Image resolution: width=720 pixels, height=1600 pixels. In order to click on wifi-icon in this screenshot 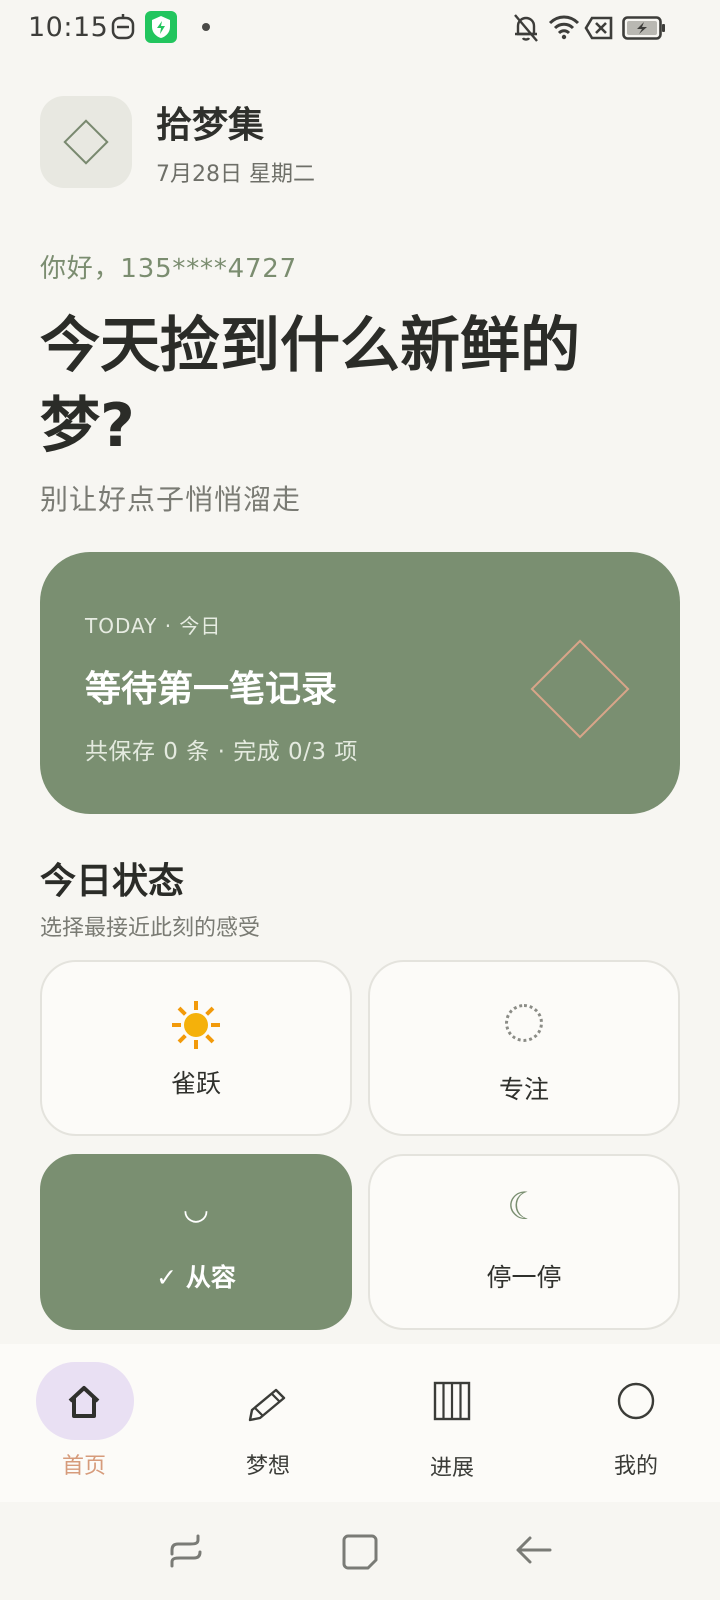, I will do `click(564, 27)`.